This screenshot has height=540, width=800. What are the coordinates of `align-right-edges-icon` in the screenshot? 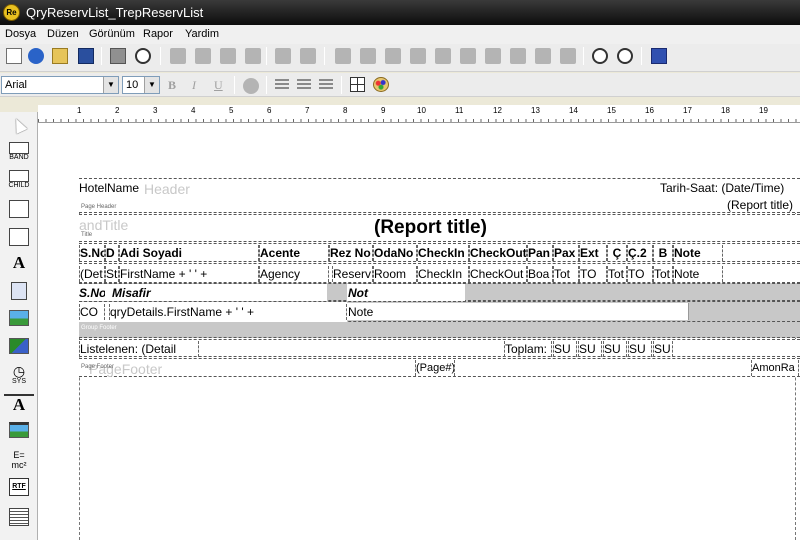 It's located at (393, 56).